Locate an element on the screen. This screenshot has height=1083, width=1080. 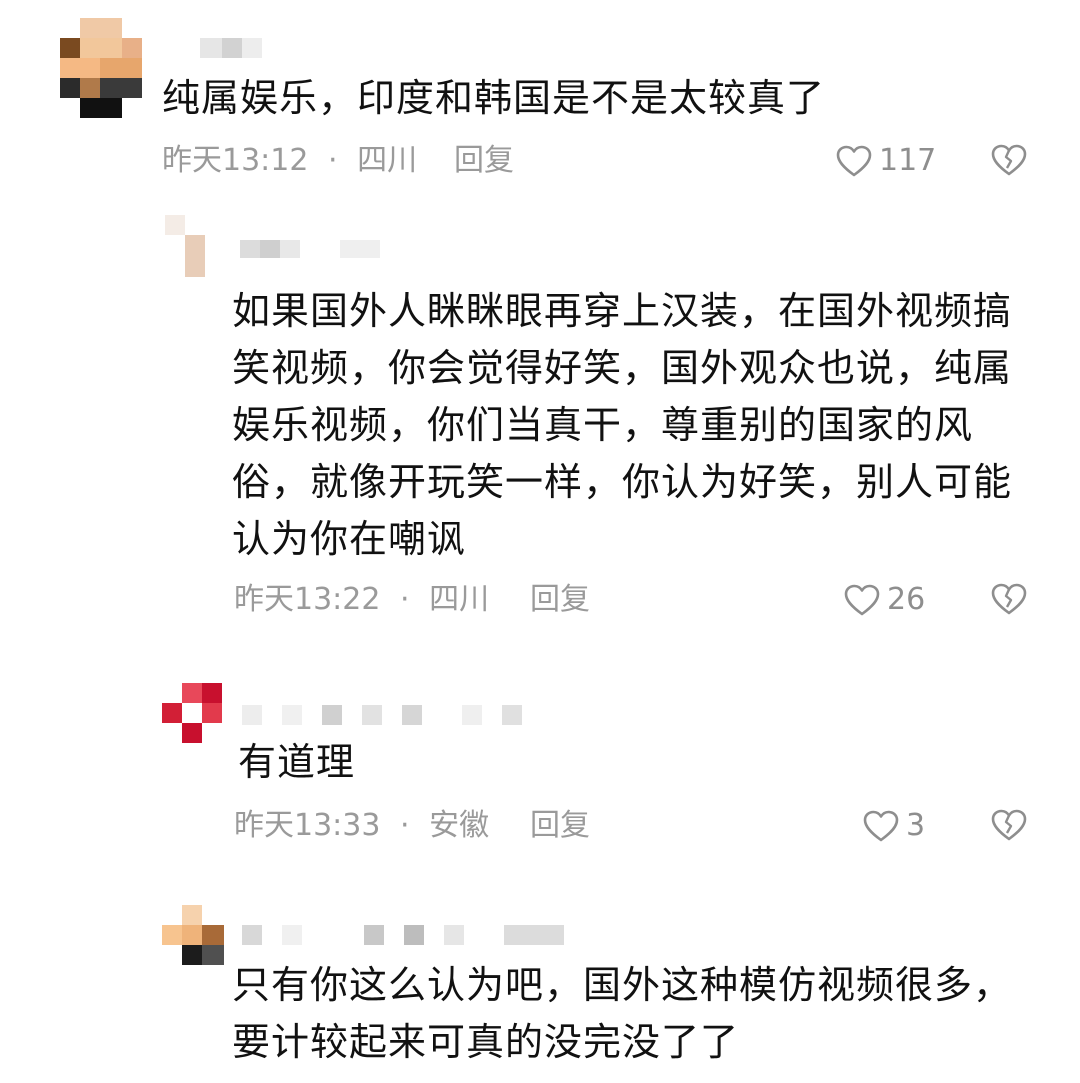
like-button: 117 is located at coordinates (885, 161).